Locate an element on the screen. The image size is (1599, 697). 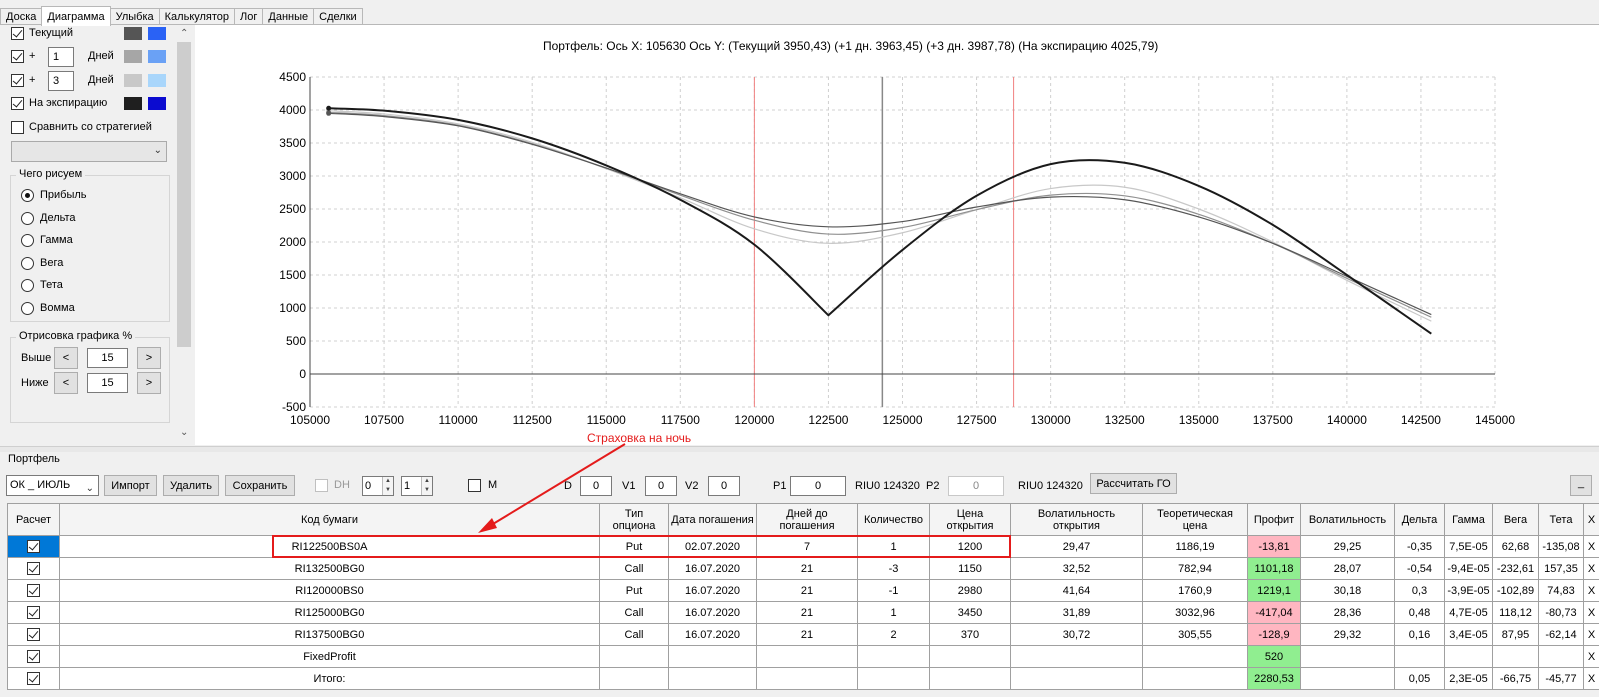
column-header-6: Цена открытия is located at coordinates (970, 519).